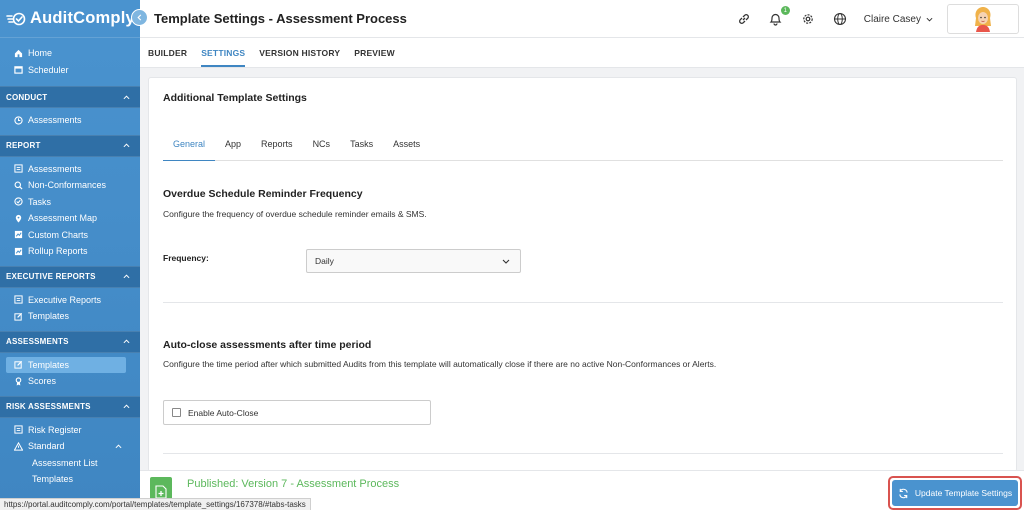 This screenshot has width=1024, height=510. Describe the element at coordinates (139, 17) in the screenshot. I see `sidebar-collapse-button` at that location.